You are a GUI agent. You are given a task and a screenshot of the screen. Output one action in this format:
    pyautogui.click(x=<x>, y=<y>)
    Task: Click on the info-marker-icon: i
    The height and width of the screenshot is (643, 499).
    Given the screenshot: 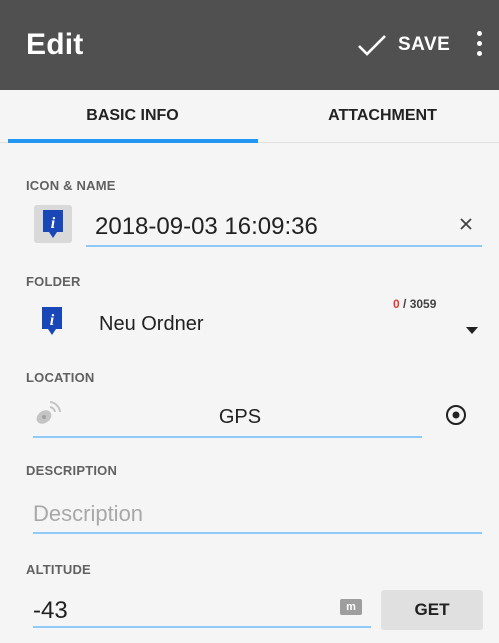 What is the action you would take?
    pyautogui.click(x=53, y=224)
    